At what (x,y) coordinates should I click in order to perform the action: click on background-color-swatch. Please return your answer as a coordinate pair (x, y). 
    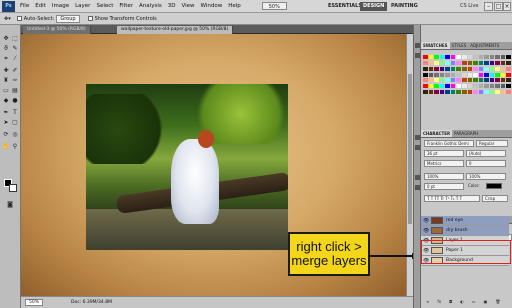
    Looking at the image, I should click on (13, 188).